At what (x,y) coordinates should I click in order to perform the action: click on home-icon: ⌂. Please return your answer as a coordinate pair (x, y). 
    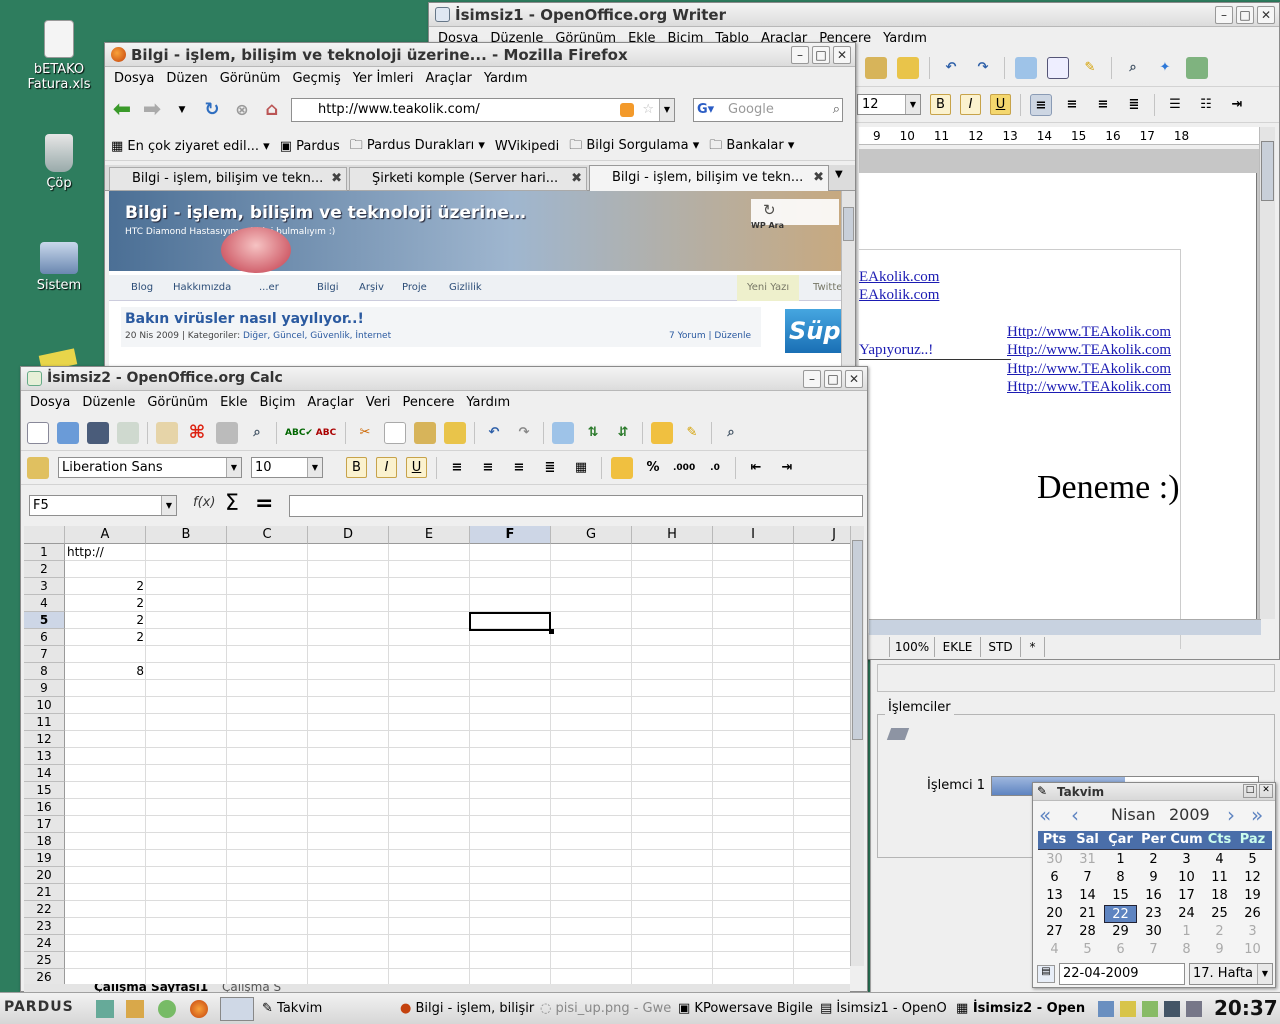
    Looking at the image, I should click on (272, 110).